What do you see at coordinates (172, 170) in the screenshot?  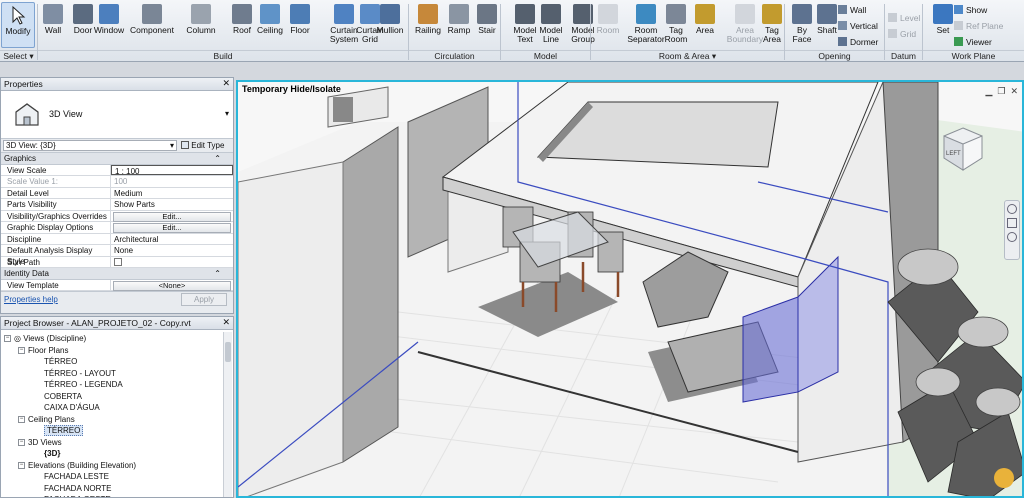 I see `property-value: 1 : 100` at bounding box center [172, 170].